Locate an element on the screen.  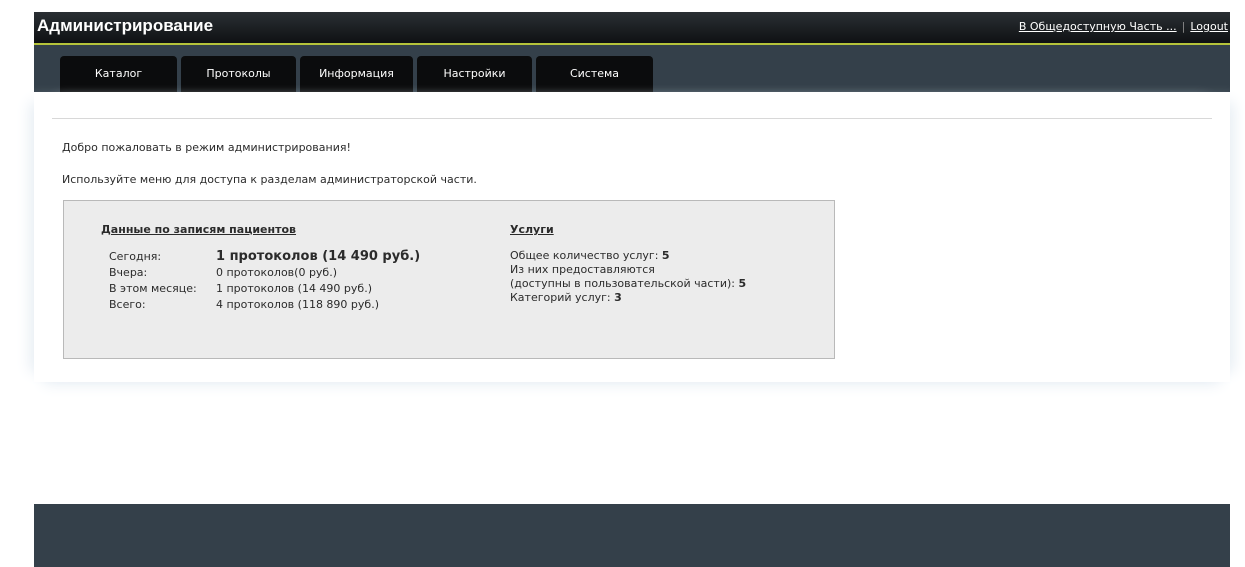
row-value: 4 протоколов (118 890 руб.) is located at coordinates (297, 304).